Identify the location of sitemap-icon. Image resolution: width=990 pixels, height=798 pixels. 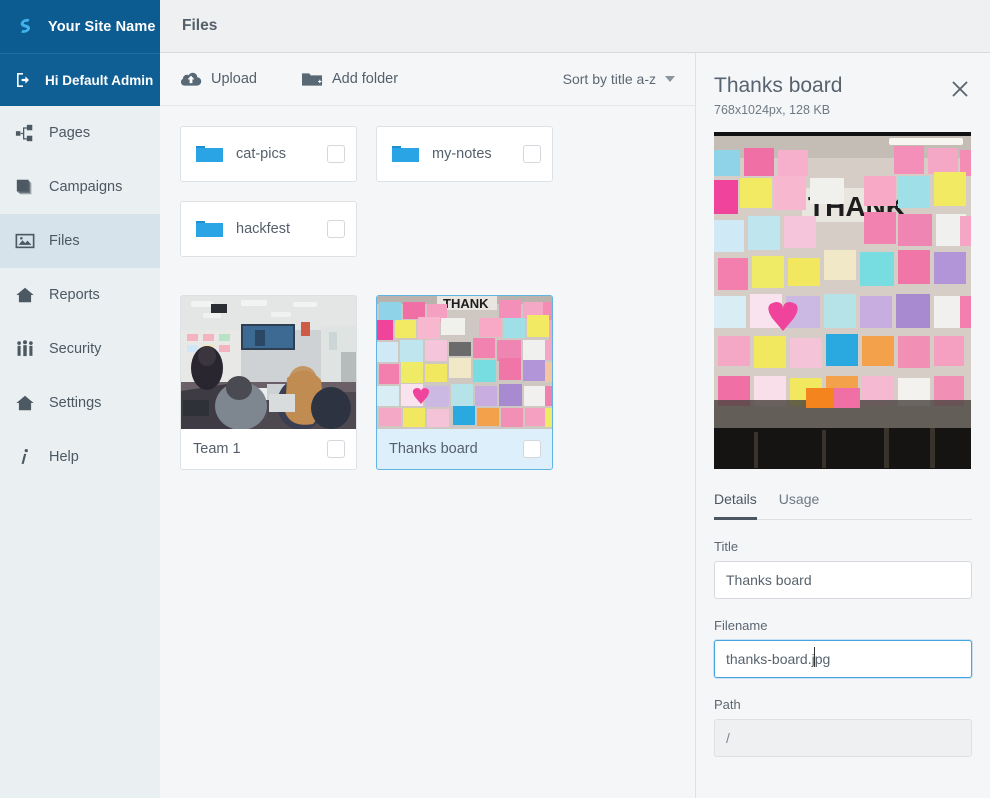
(25, 133).